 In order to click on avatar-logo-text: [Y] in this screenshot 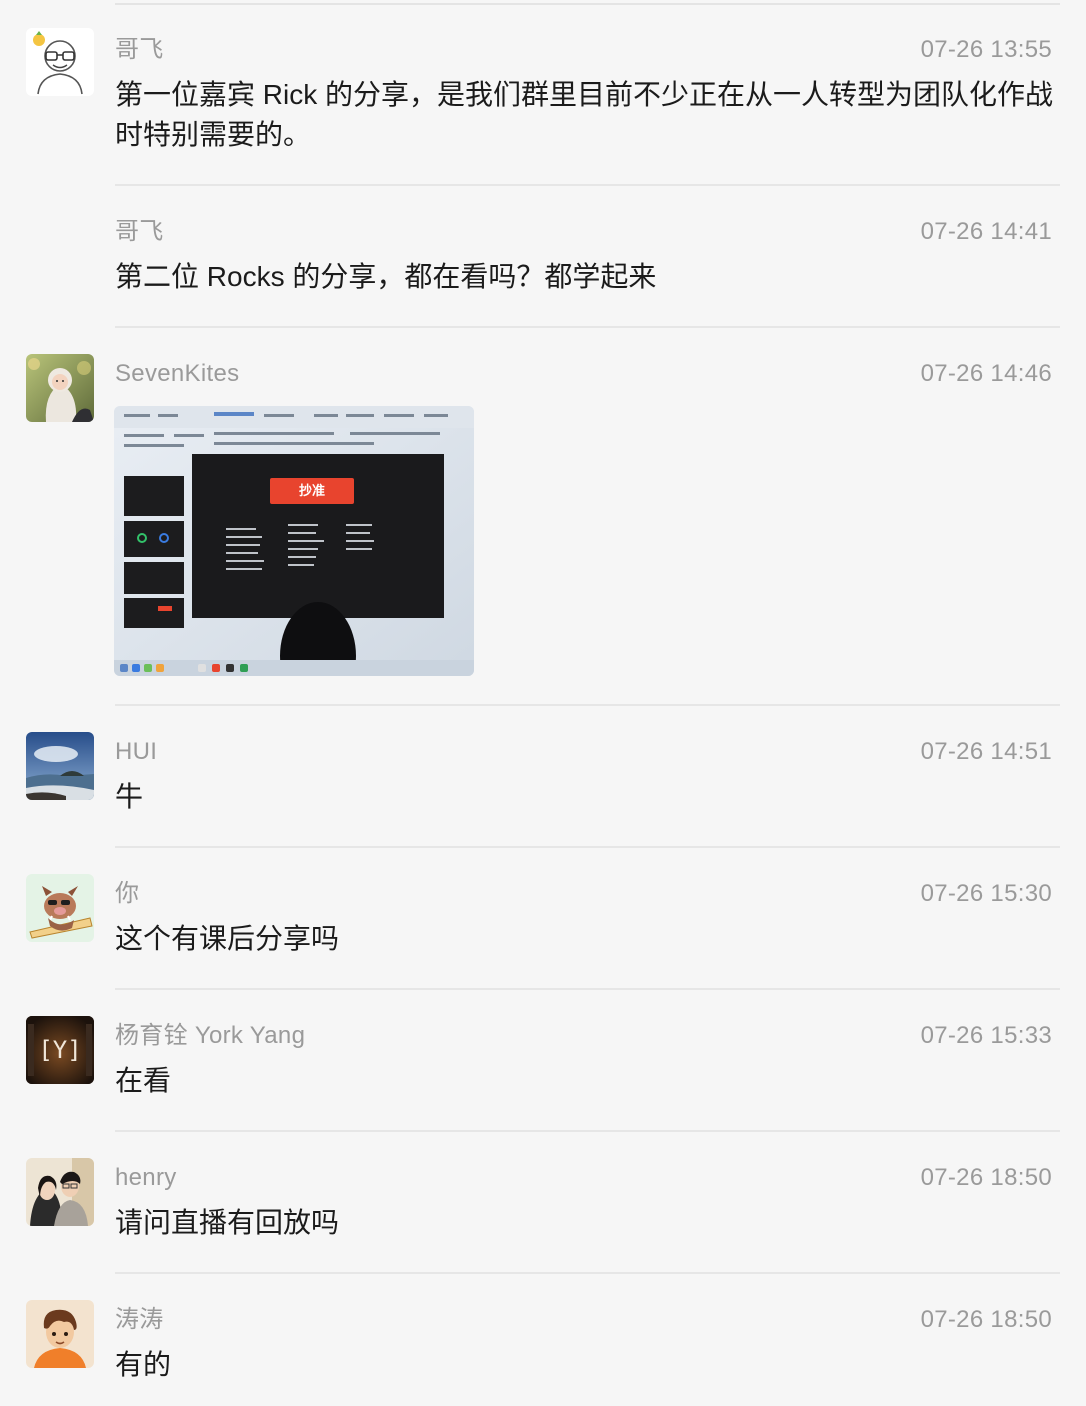, I will do `click(60, 1050)`.